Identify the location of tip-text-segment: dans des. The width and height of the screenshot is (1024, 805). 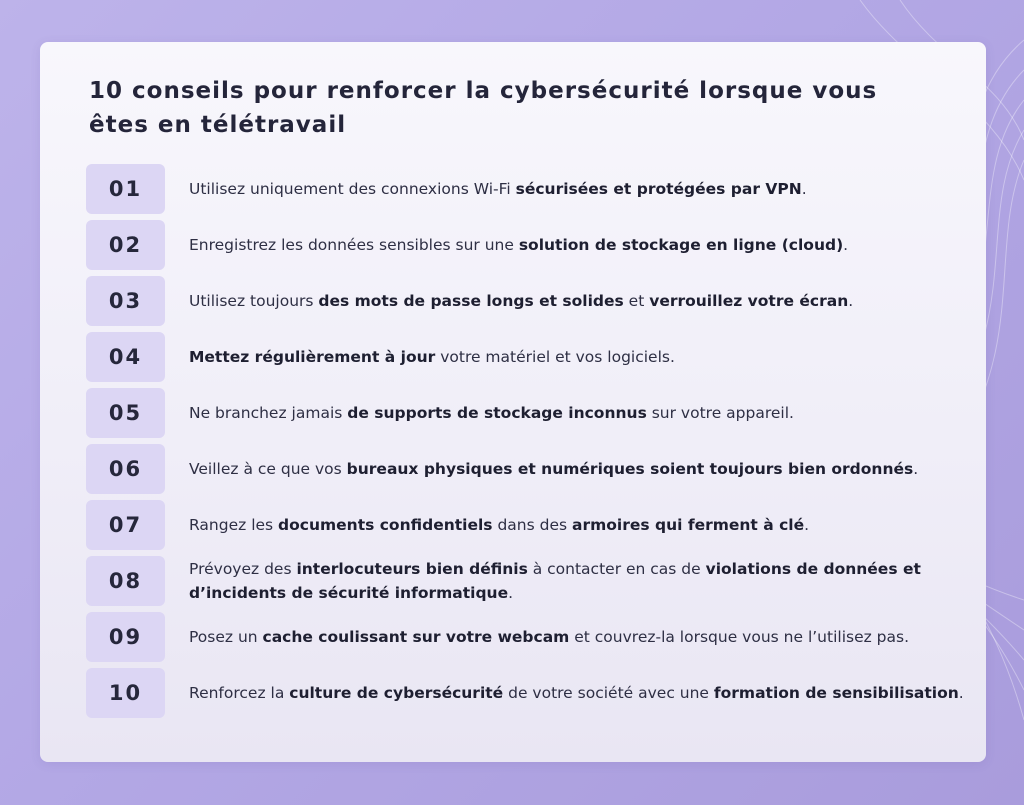
(532, 525).